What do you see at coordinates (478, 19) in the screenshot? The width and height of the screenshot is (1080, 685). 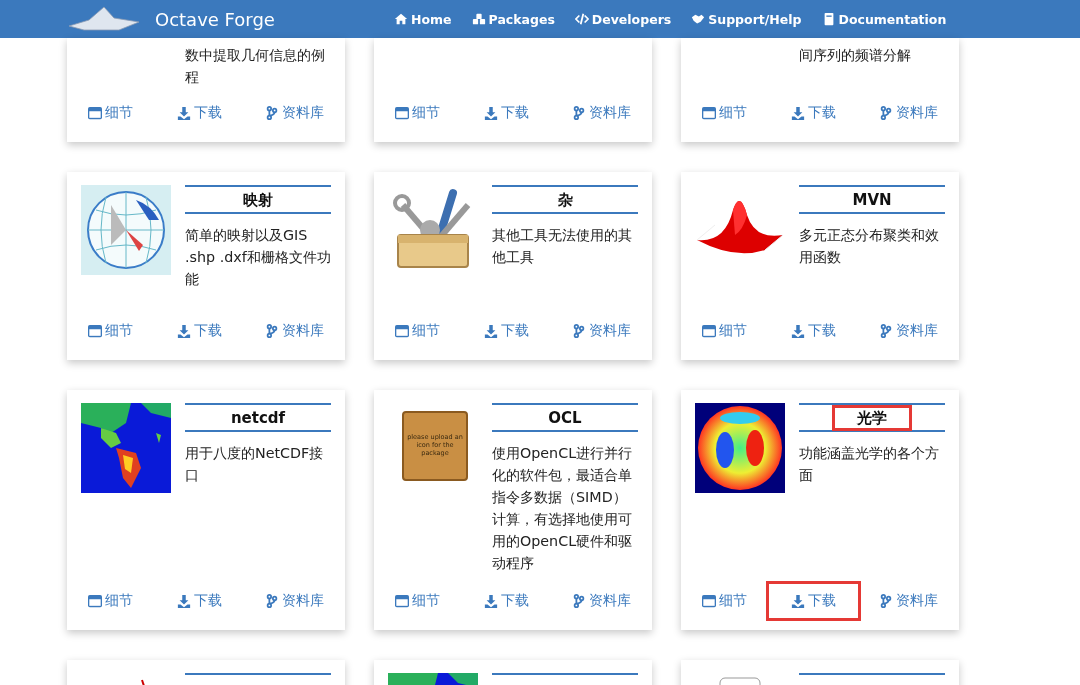 I see `cubes-icon` at bounding box center [478, 19].